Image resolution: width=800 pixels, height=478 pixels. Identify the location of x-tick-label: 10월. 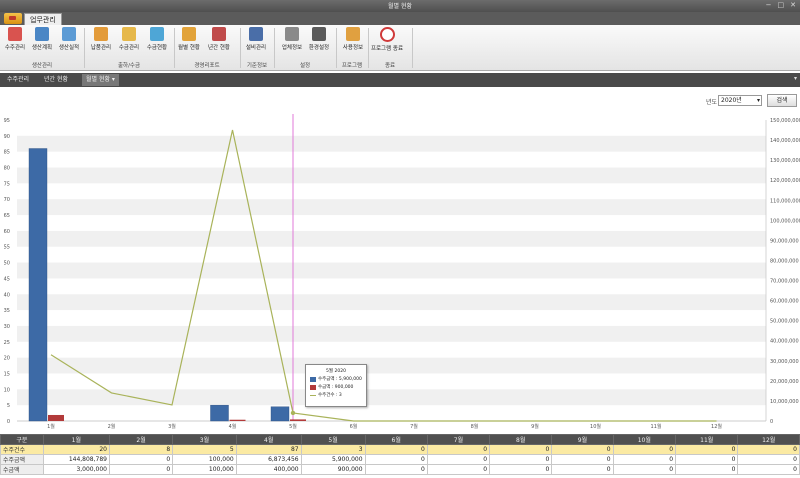
(595, 426).